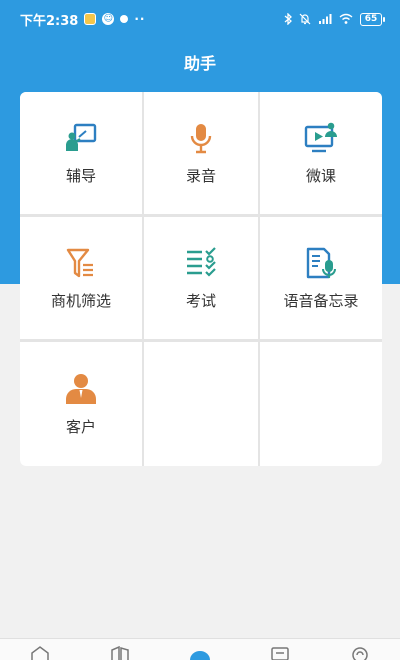 This screenshot has height=660, width=400. I want to click on nav-study, so click(120, 651).